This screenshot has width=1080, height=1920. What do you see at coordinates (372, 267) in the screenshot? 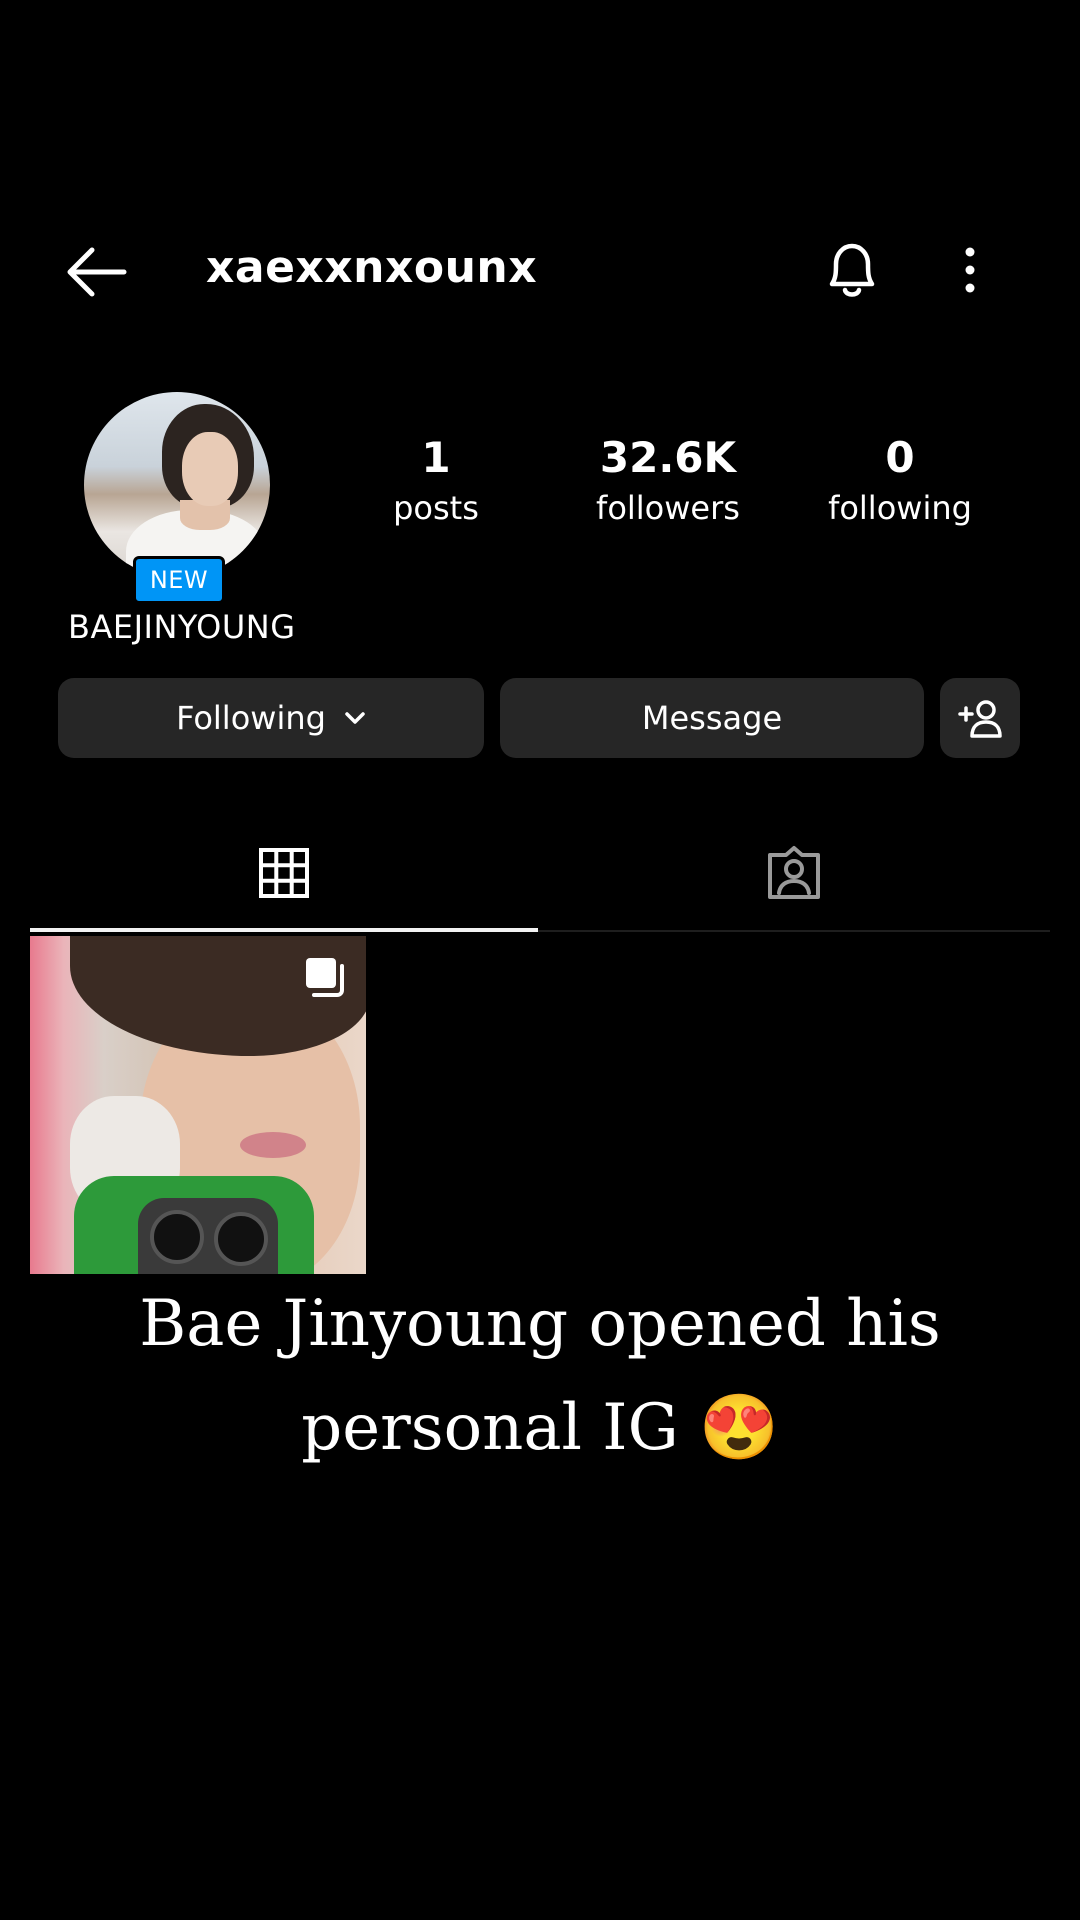
I see `profile-username: xaexxnxounx` at bounding box center [372, 267].